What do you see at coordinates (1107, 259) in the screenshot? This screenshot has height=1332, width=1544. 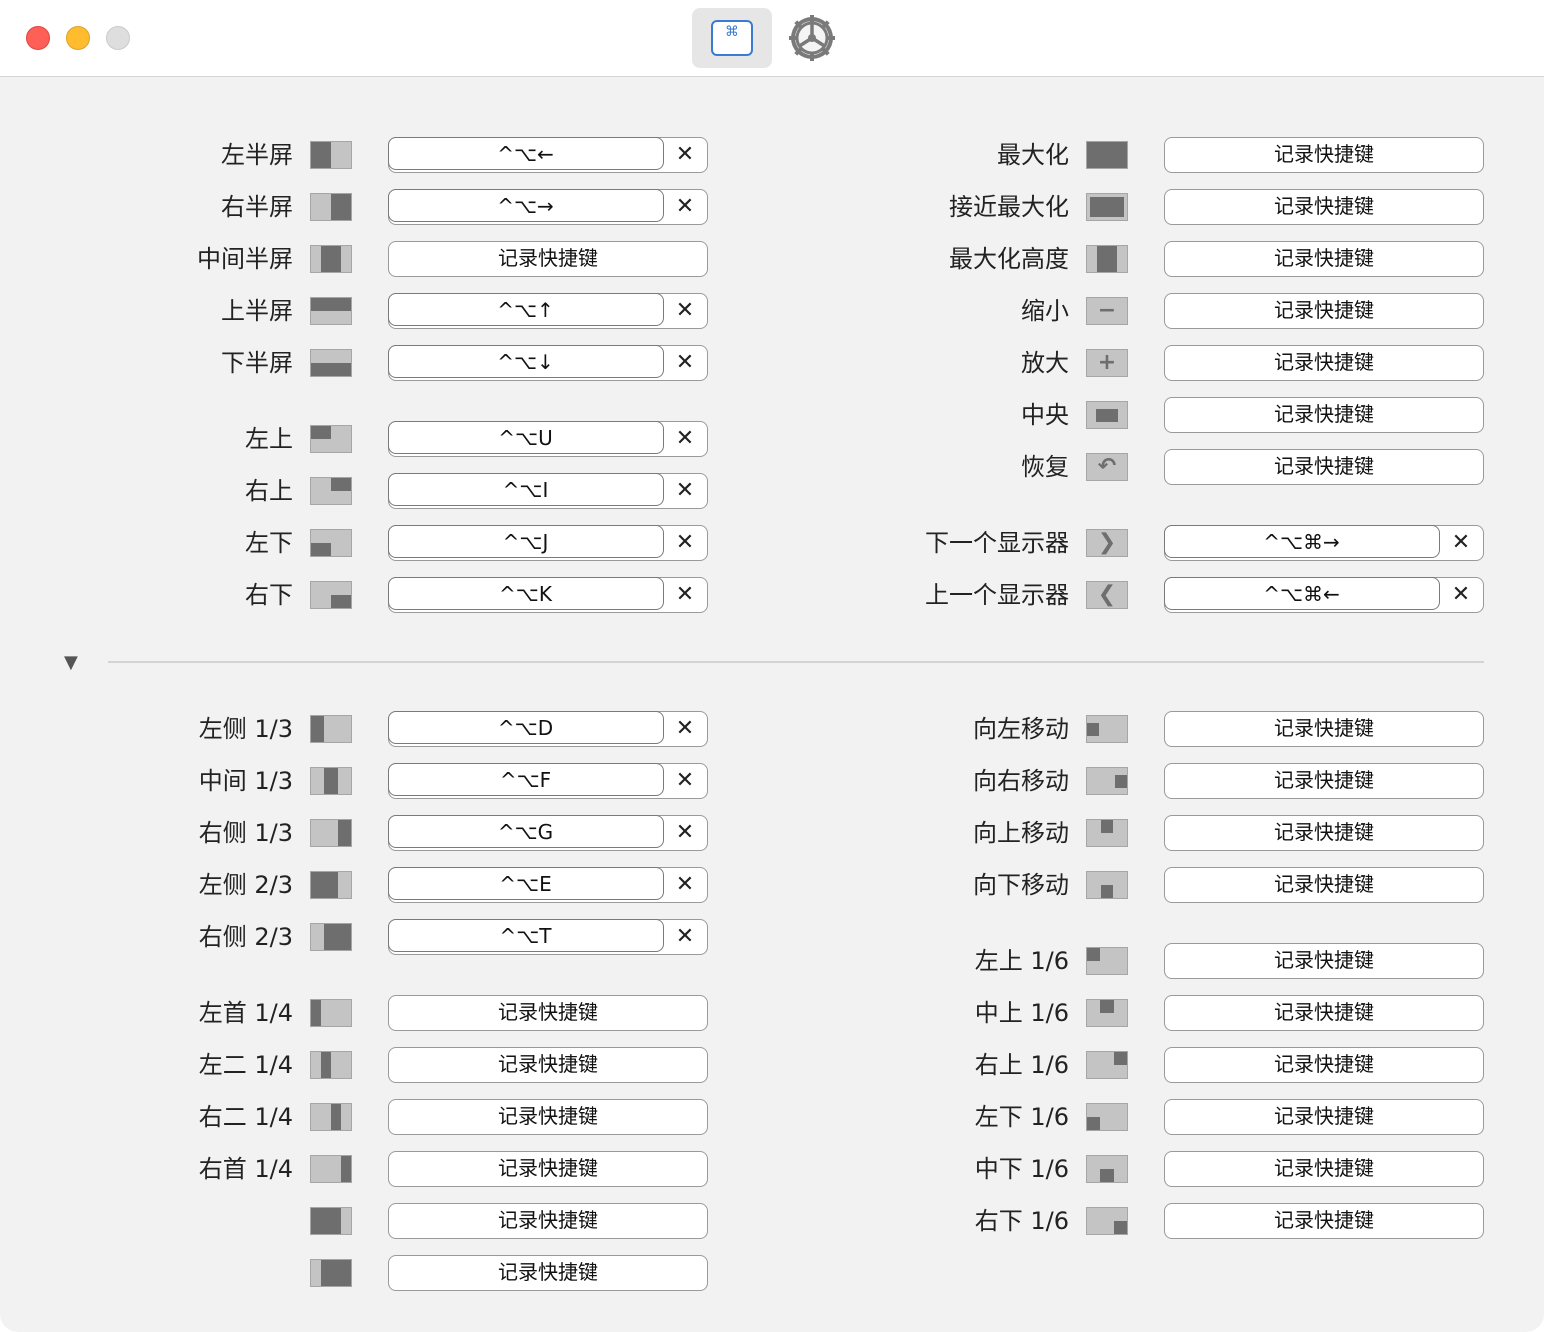 I see `maximize-height-icon` at bounding box center [1107, 259].